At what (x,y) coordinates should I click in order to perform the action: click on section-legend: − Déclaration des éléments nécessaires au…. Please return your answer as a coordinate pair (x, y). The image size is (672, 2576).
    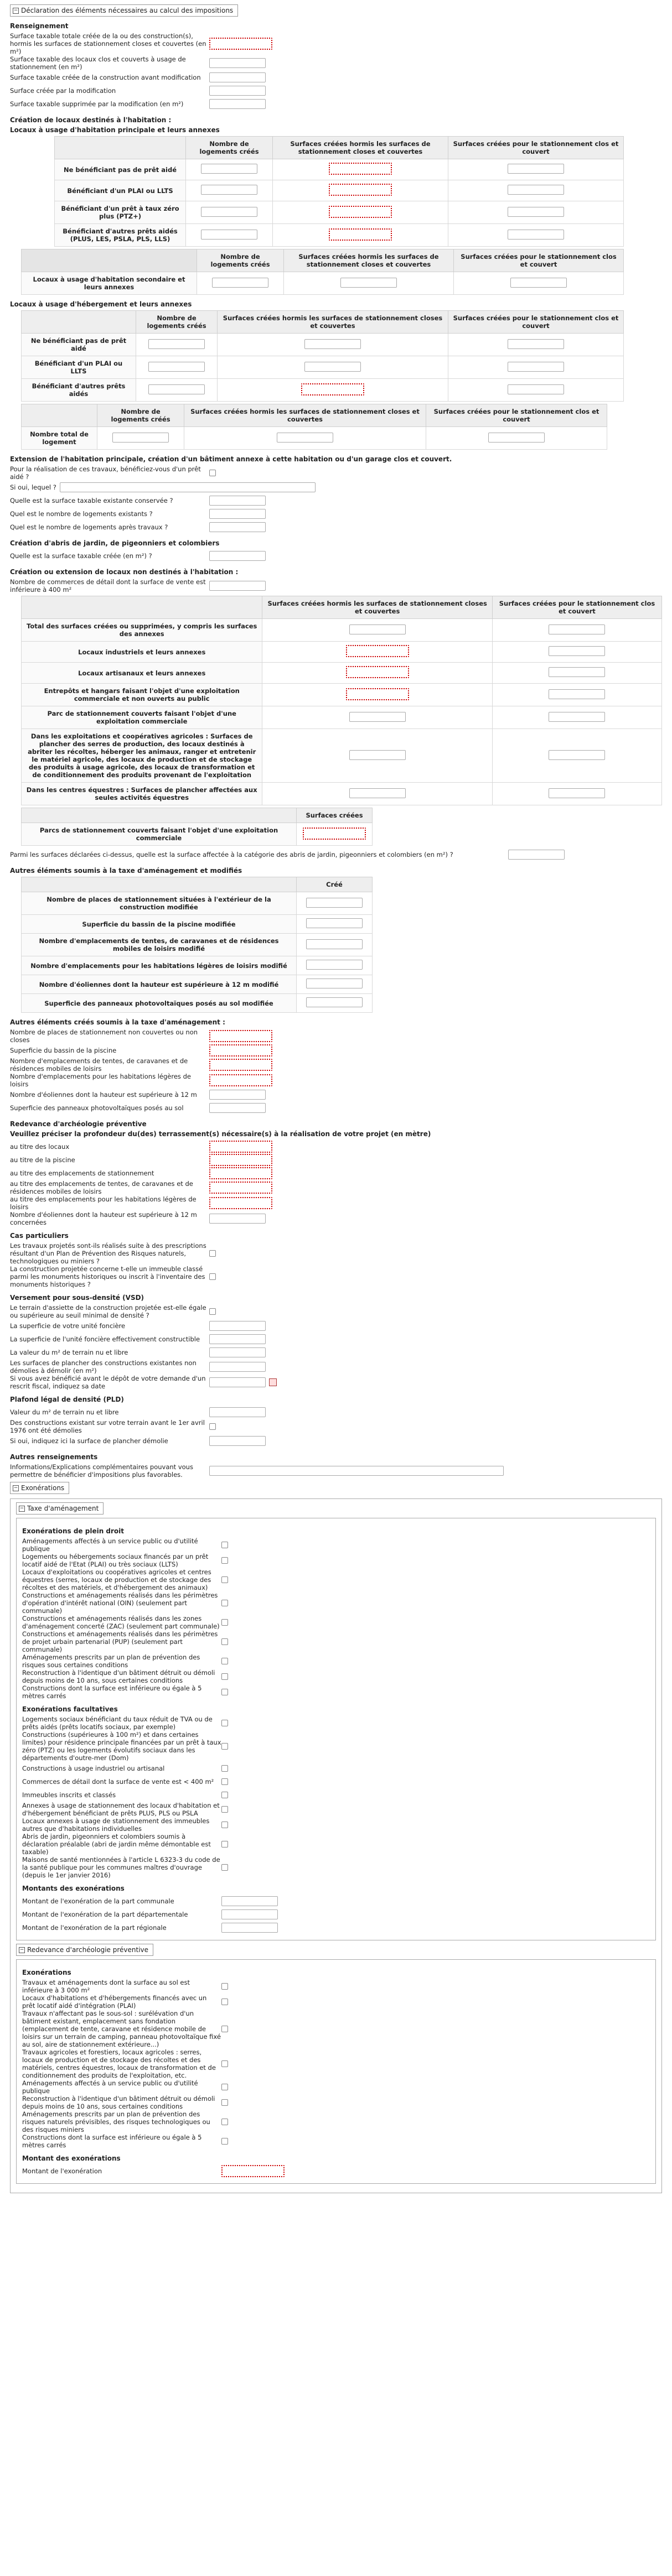
    Looking at the image, I should click on (124, 10).